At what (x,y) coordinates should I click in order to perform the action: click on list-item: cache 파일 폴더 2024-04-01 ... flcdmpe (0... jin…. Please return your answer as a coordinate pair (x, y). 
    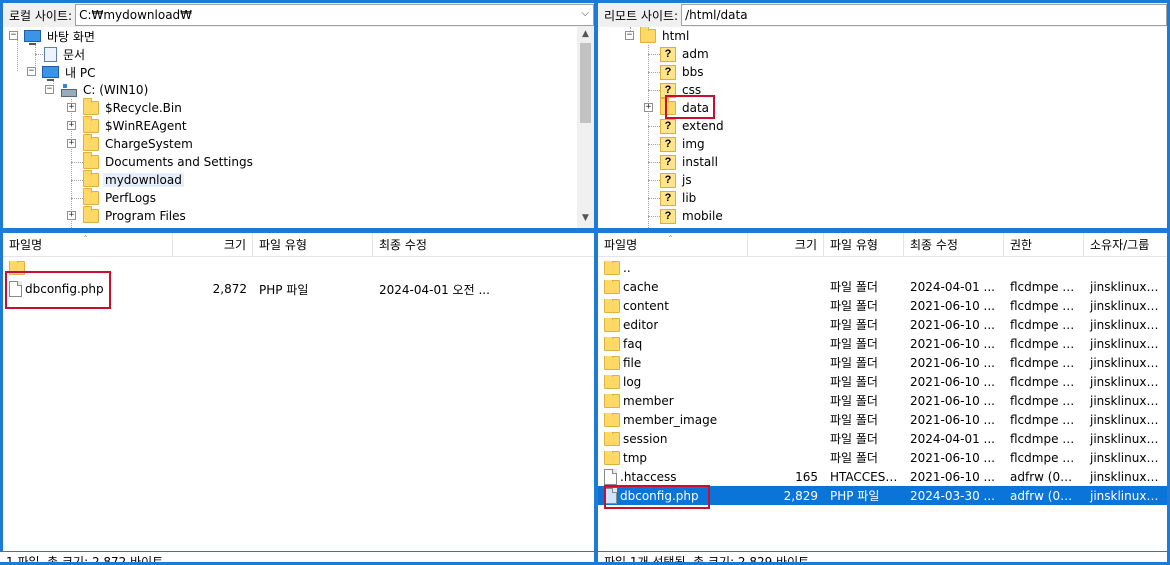
    Looking at the image, I should click on (882, 286).